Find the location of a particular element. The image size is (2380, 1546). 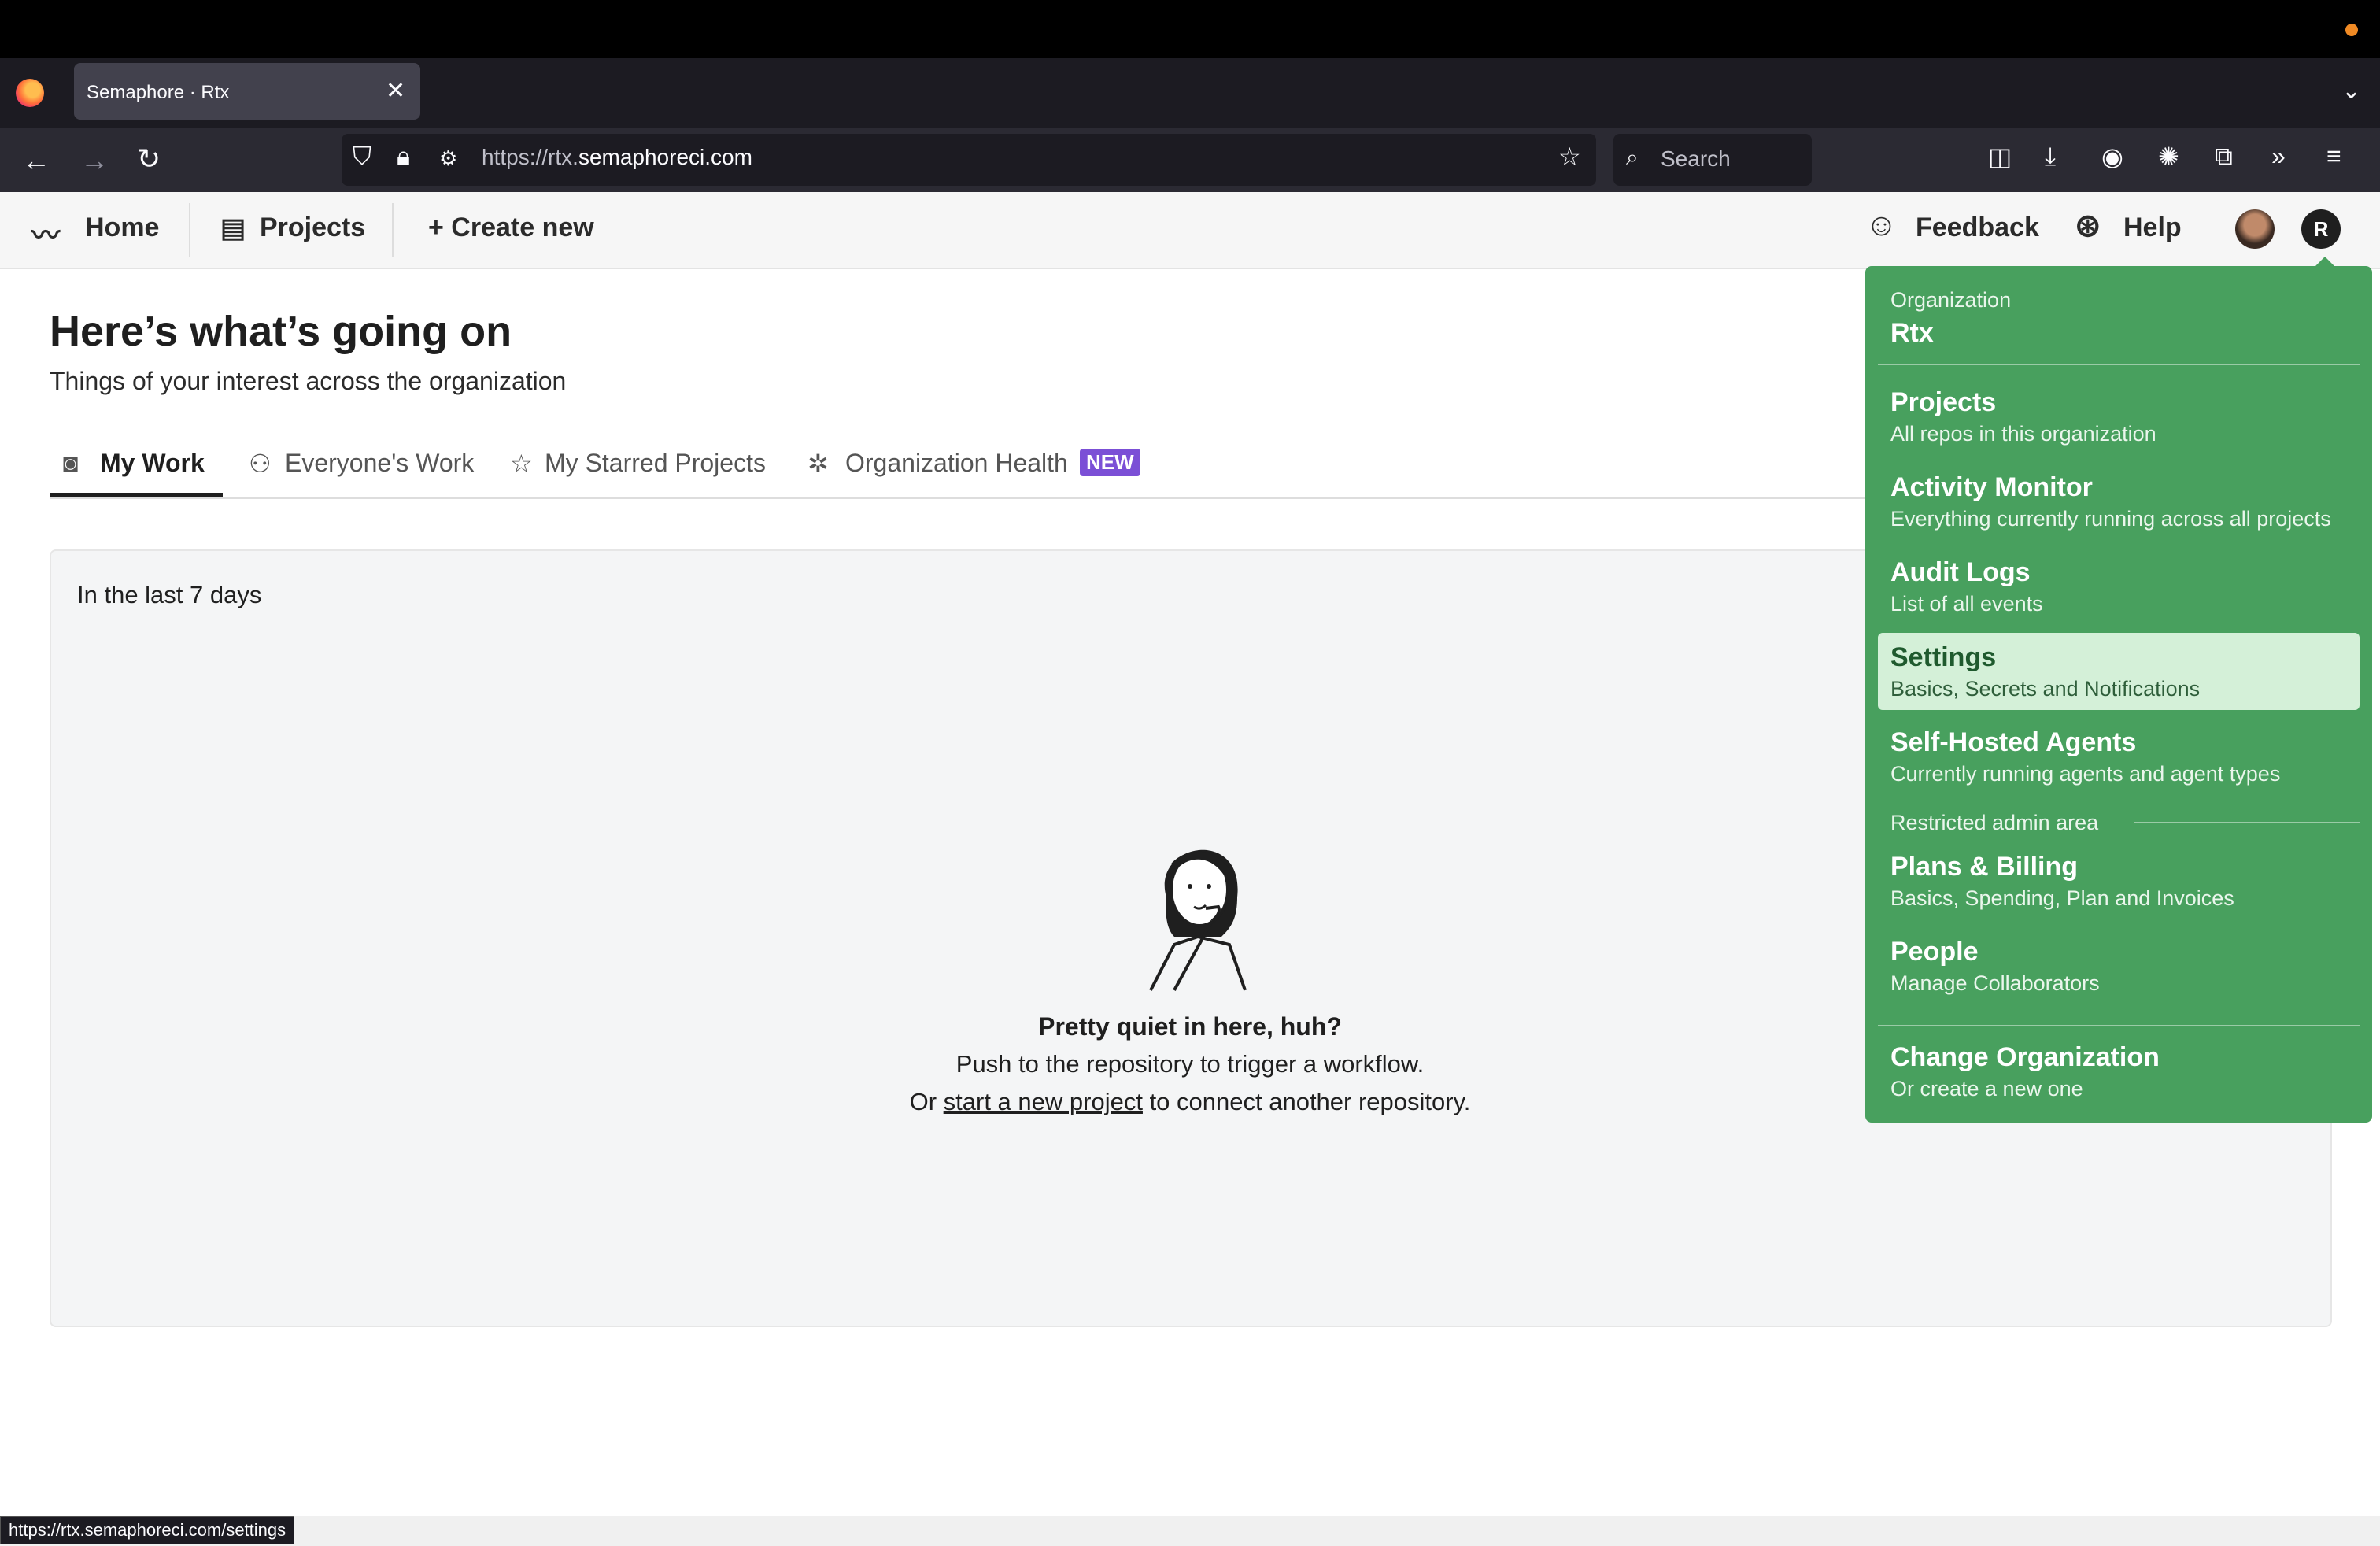

account-icon: ◉ is located at coordinates (2112, 157).